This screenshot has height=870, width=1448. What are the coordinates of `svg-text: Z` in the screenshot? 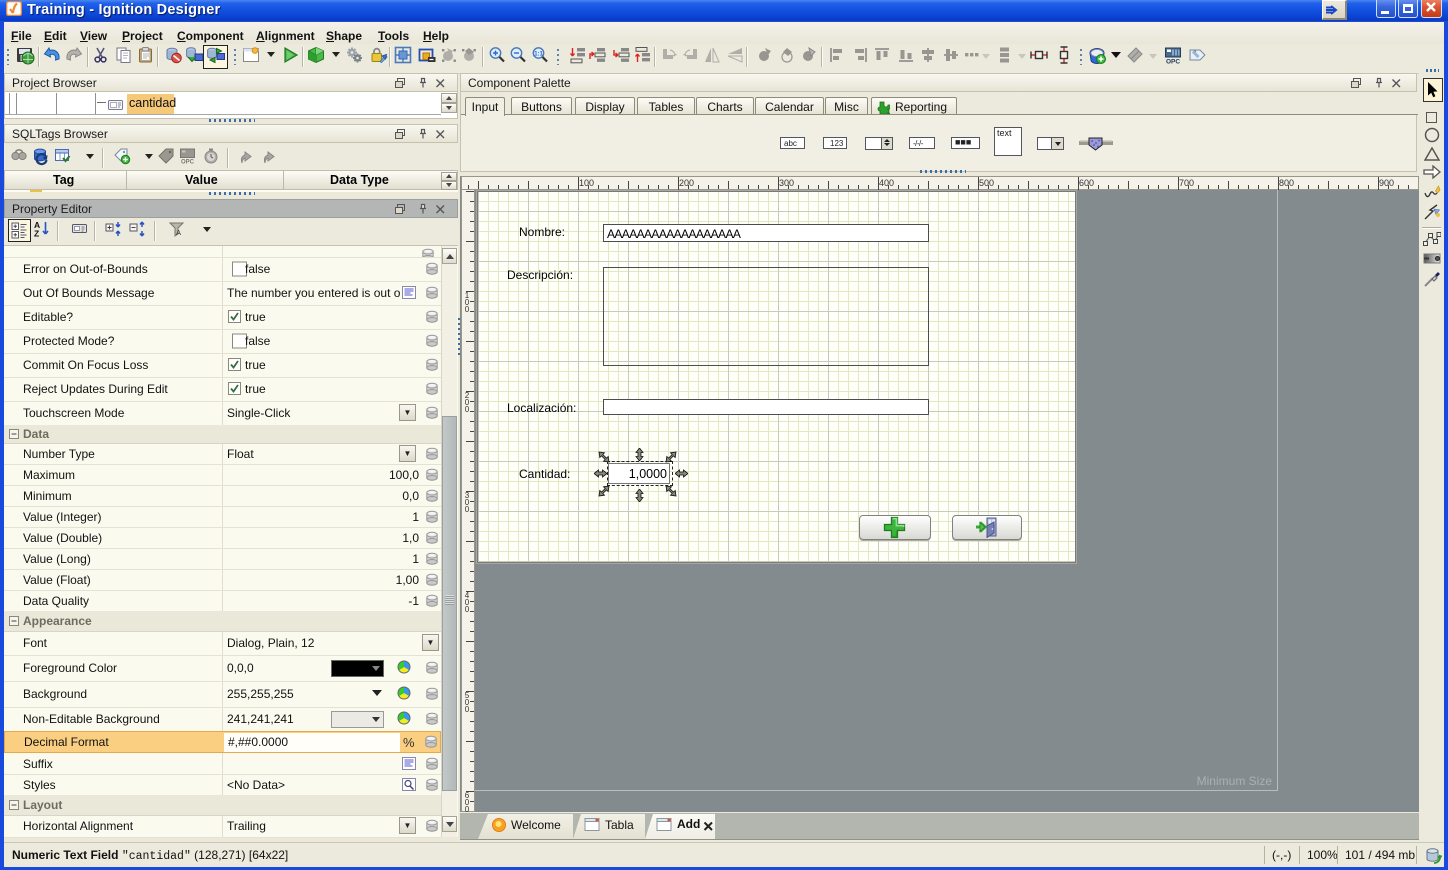 It's located at (36, 234).